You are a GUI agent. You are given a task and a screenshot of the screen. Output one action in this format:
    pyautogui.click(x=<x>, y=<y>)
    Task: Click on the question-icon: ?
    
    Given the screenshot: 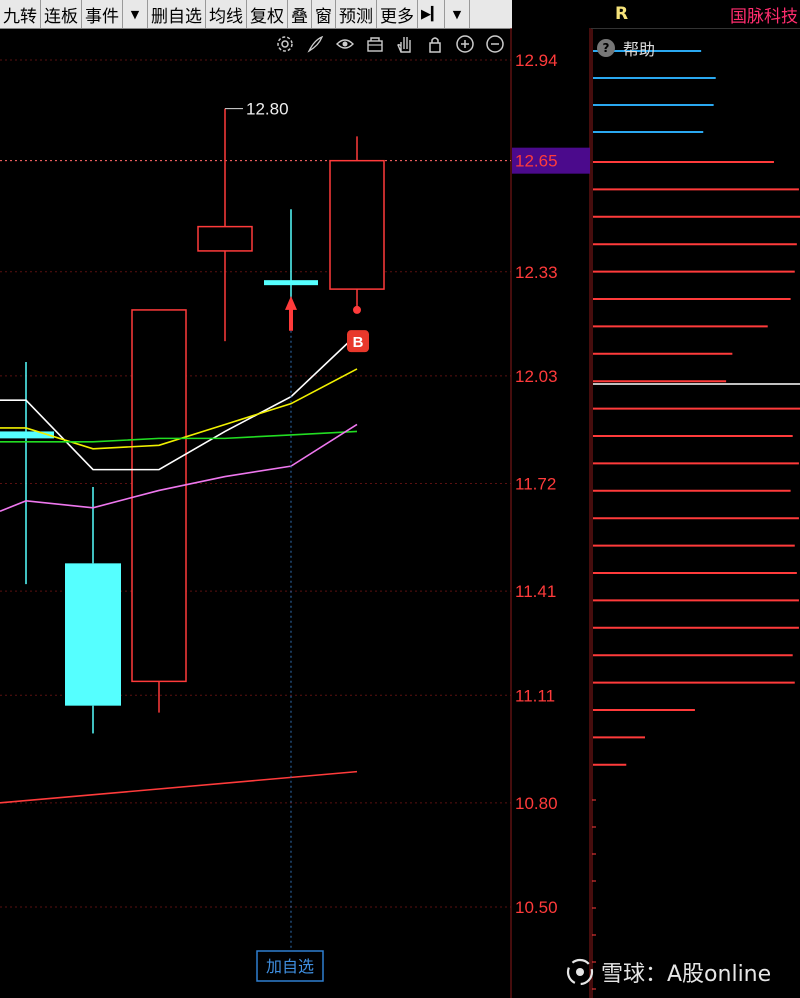 What is the action you would take?
    pyautogui.click(x=606, y=48)
    